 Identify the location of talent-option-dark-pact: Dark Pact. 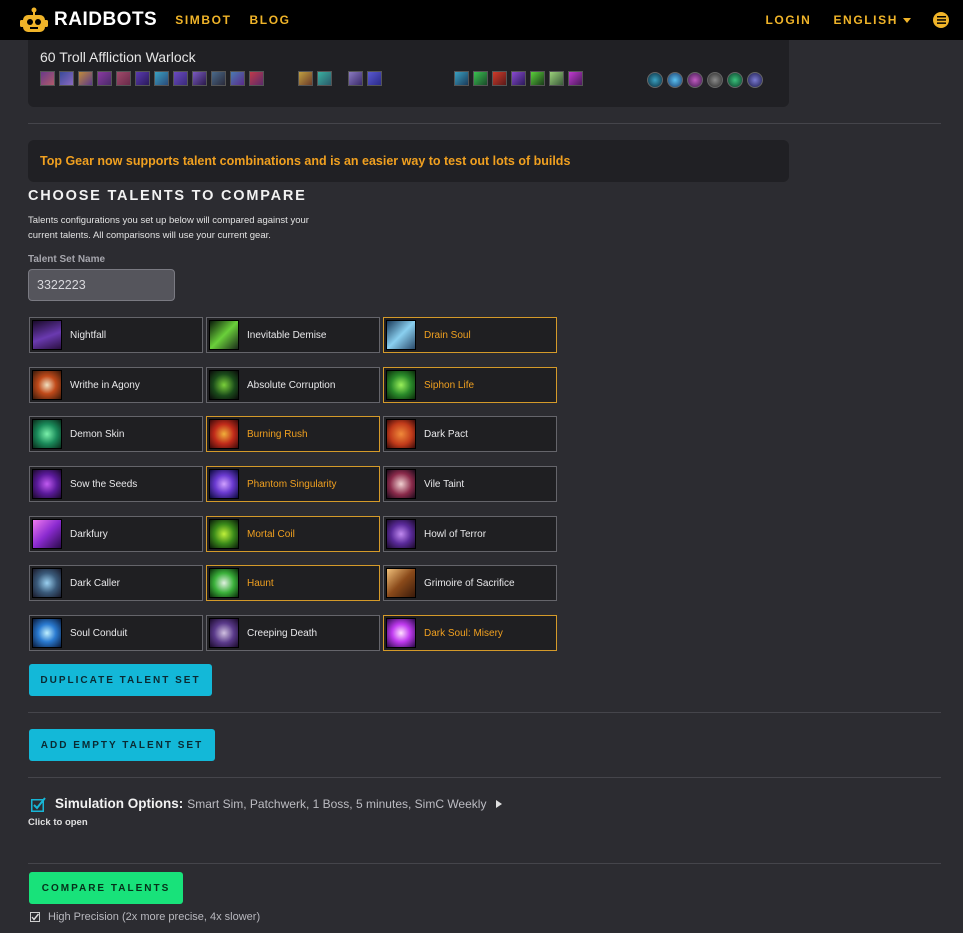
(470, 434).